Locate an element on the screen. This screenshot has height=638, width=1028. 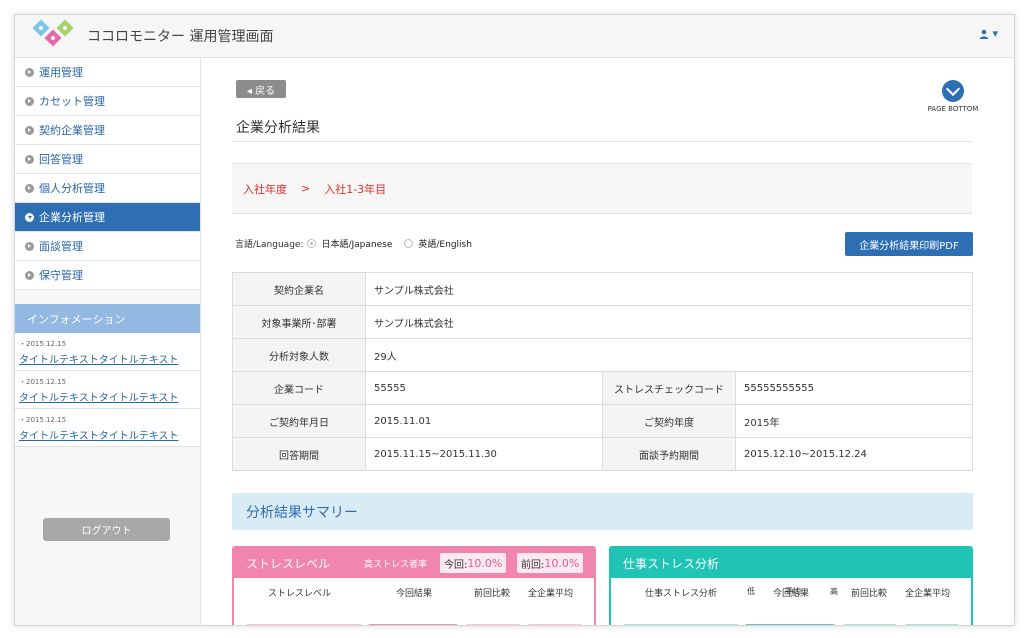
table-row: 契約企業名 サンプル株式会社 is located at coordinates (602, 289).